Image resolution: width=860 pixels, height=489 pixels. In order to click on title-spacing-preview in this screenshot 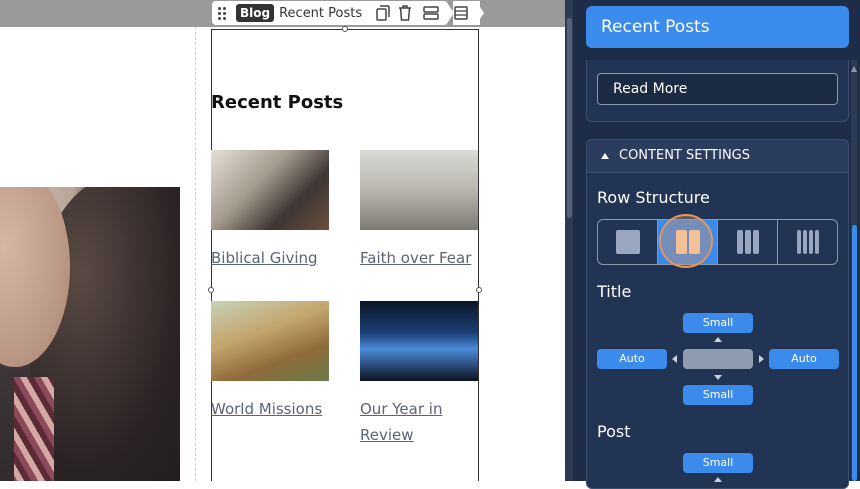, I will do `click(718, 359)`.